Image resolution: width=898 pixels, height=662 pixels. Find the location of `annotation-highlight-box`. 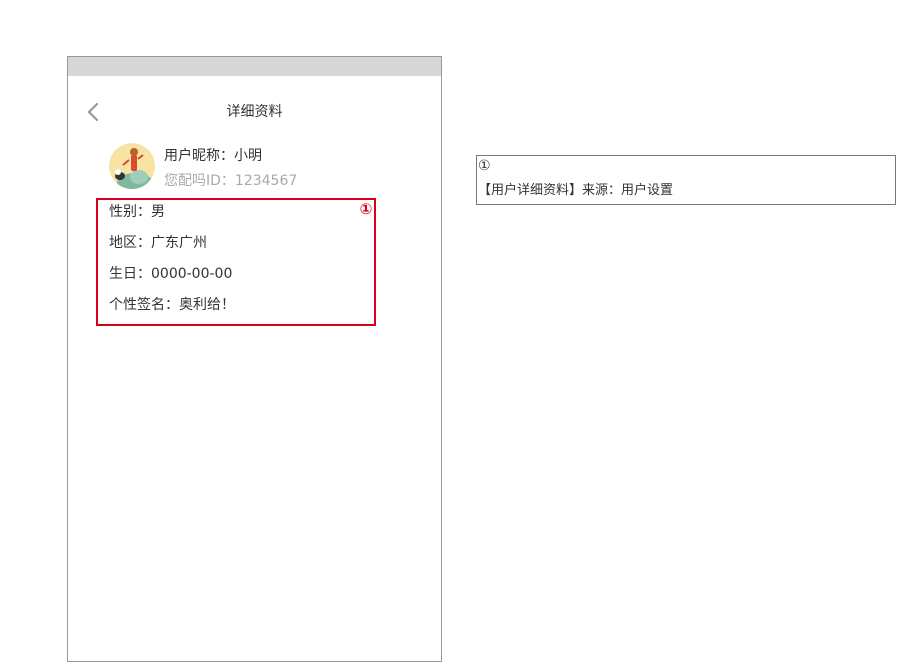

annotation-highlight-box is located at coordinates (236, 262).